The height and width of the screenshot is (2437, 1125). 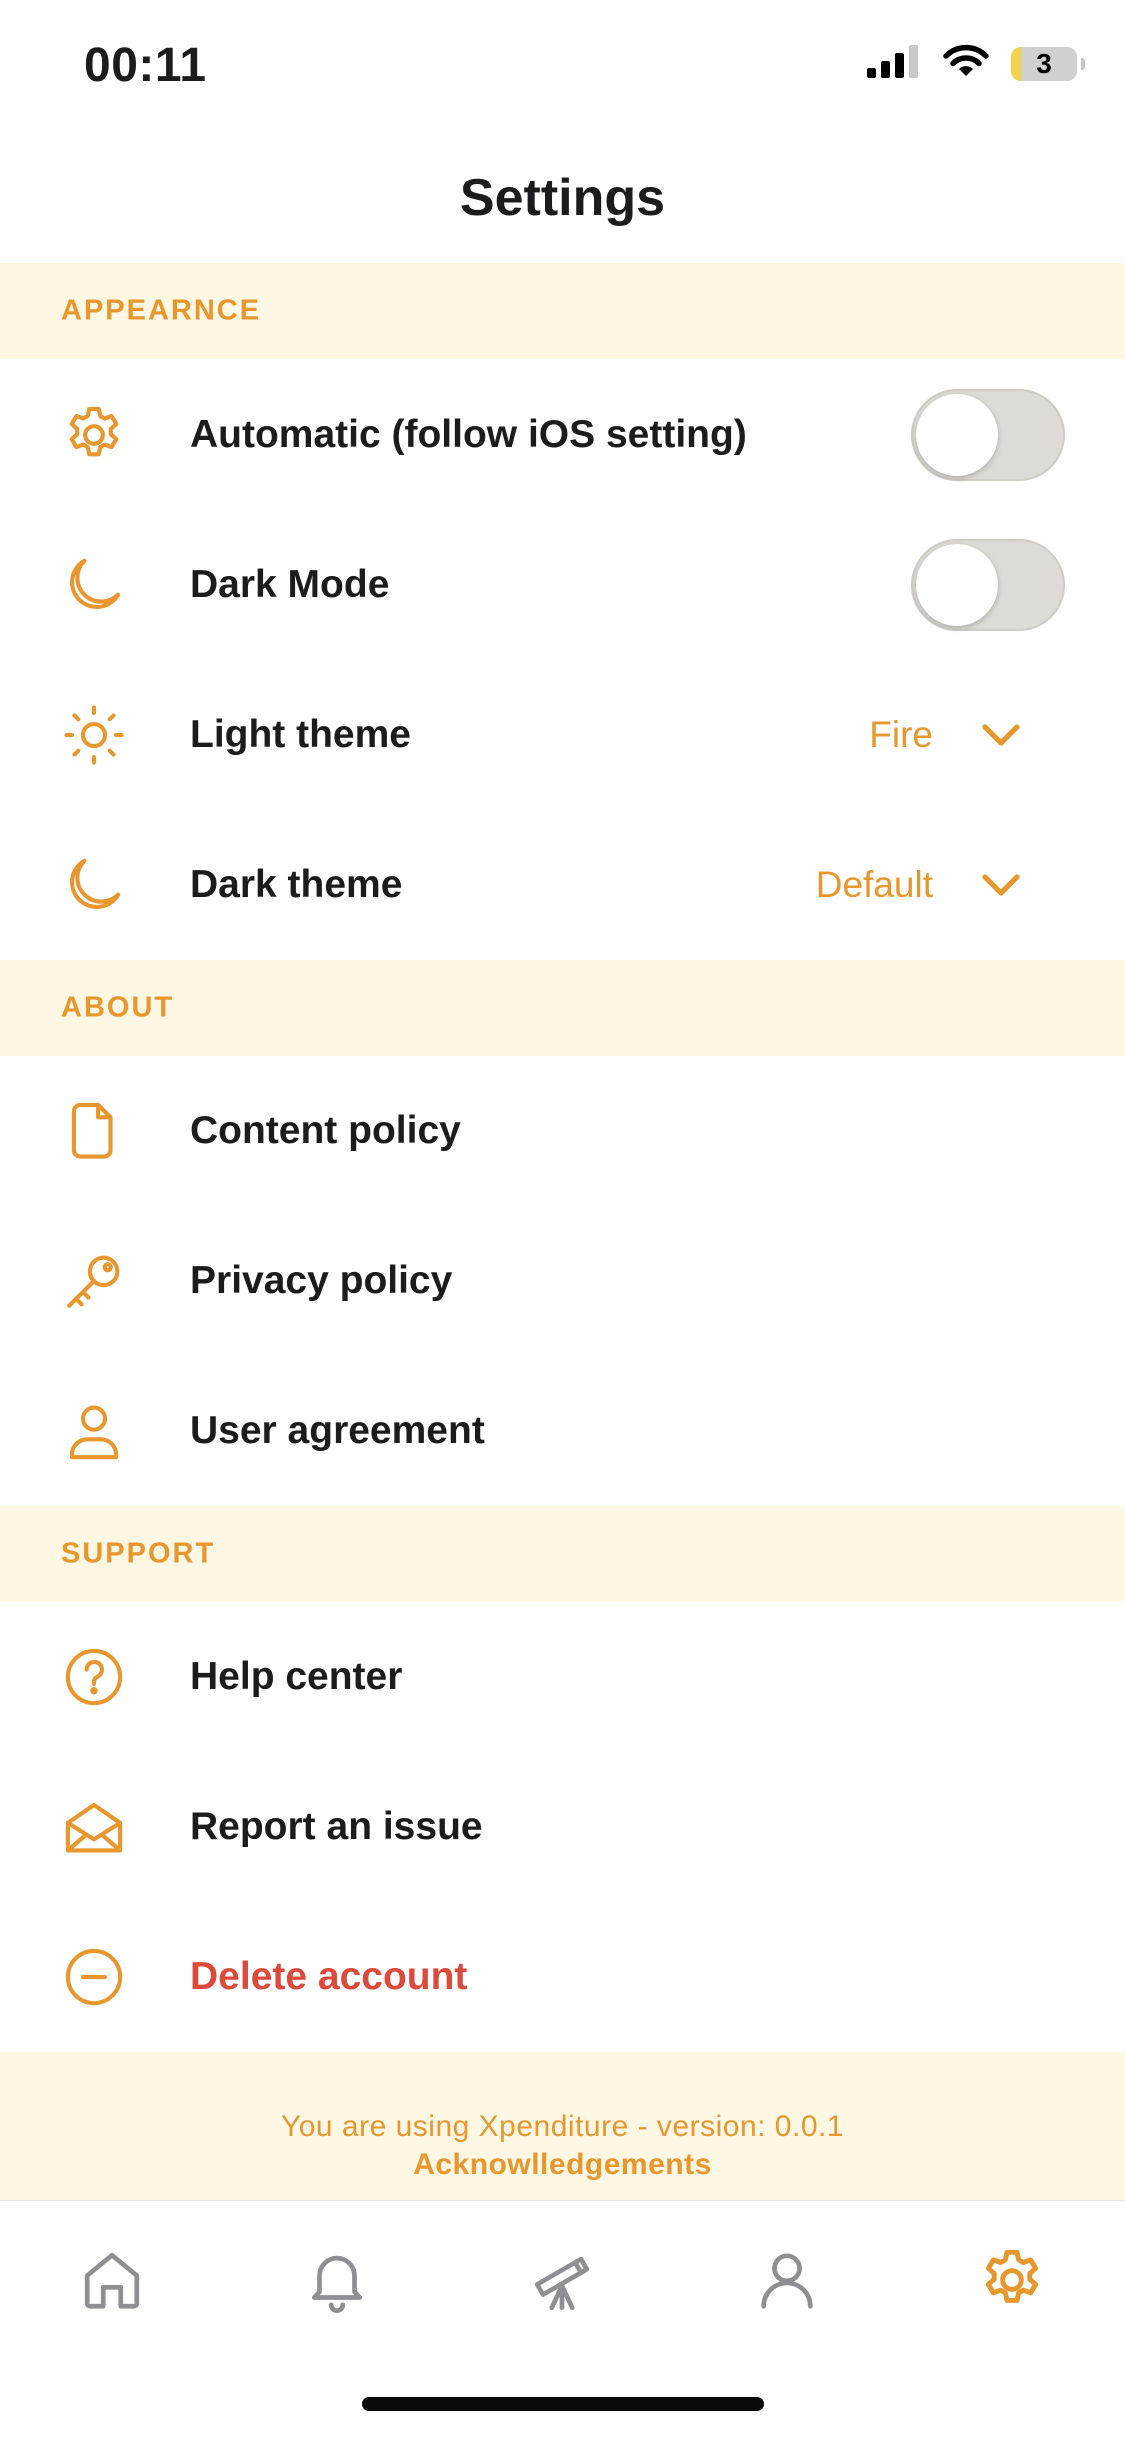 What do you see at coordinates (94, 1431) in the screenshot?
I see `user-icon` at bounding box center [94, 1431].